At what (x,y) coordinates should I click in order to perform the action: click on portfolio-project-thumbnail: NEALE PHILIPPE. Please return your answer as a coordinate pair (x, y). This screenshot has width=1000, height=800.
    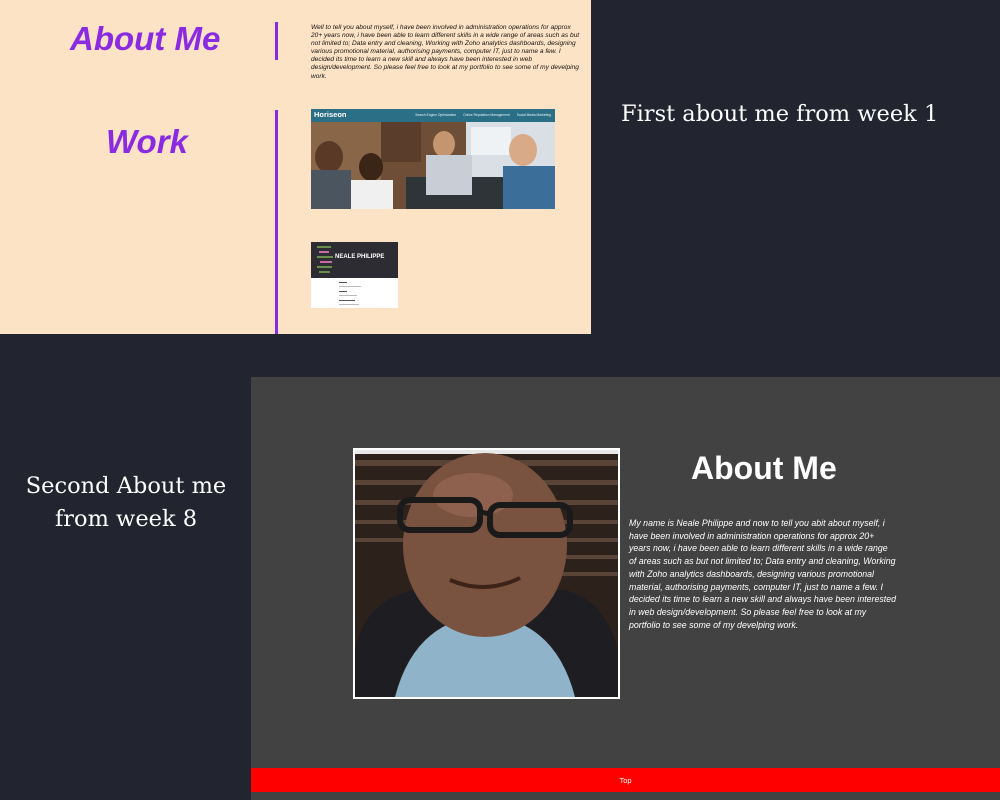
    Looking at the image, I should click on (354, 275).